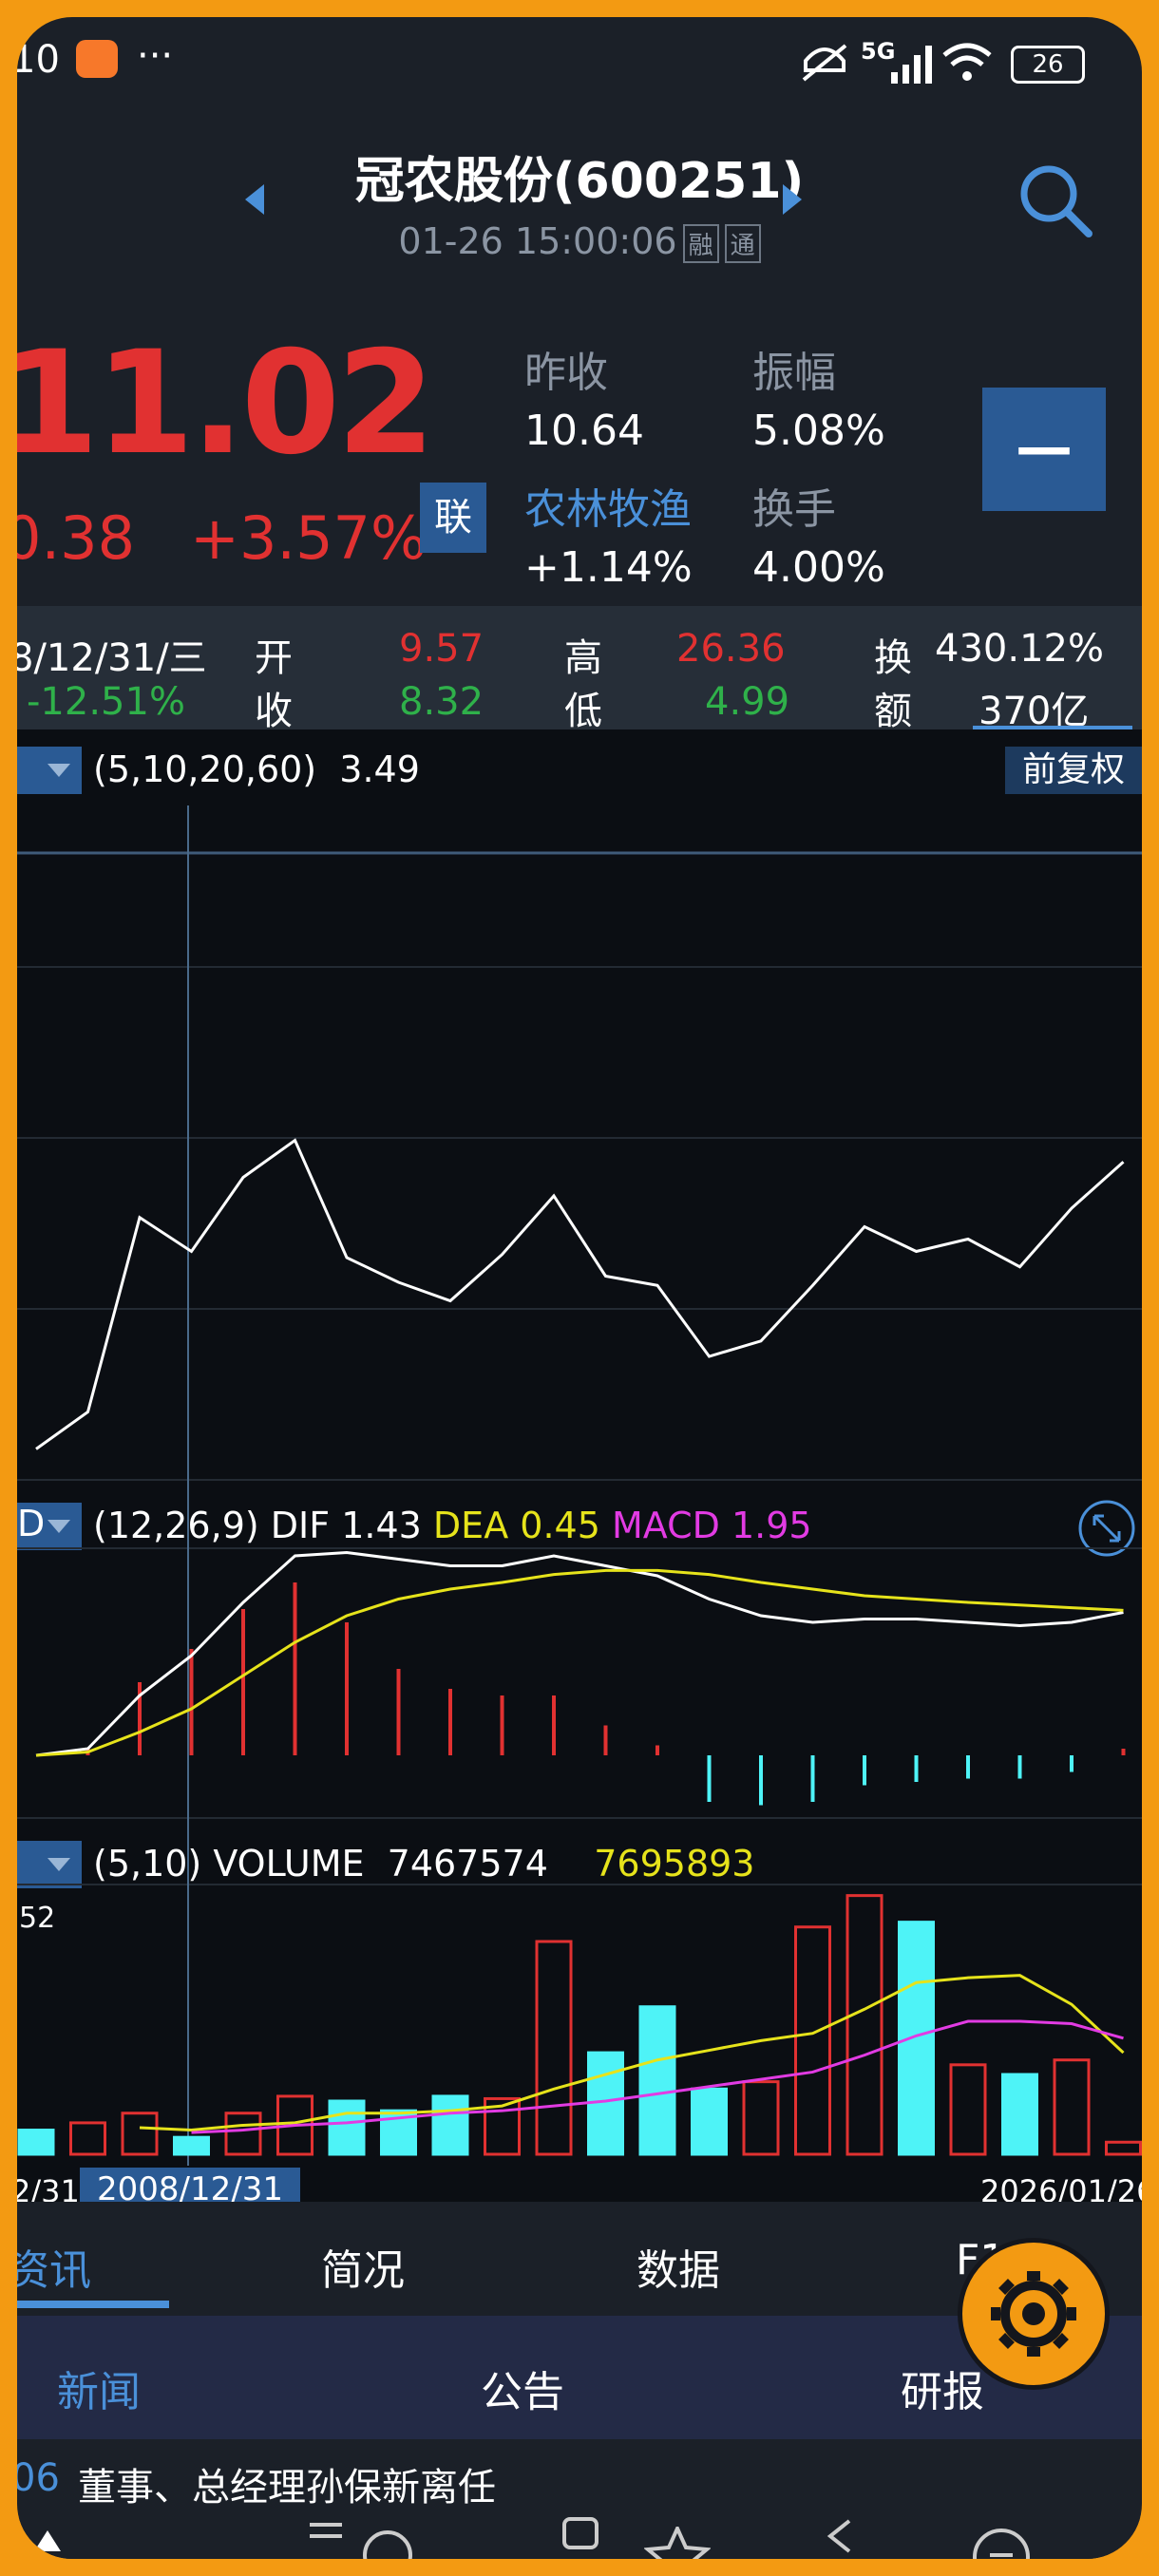  I want to click on menu-icon, so click(326, 2536).